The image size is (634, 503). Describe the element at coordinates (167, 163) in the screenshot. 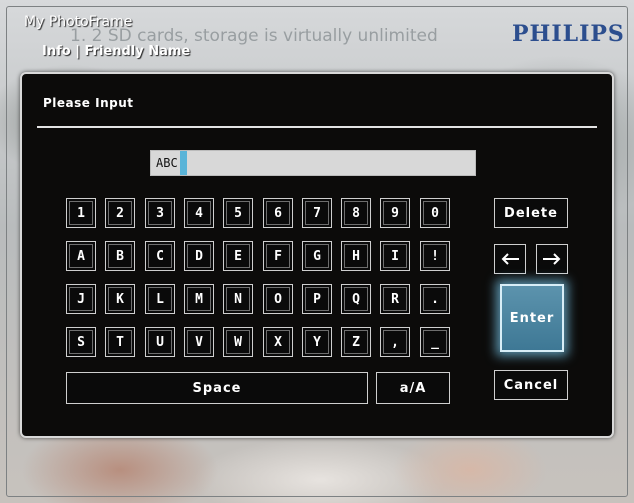

I see `input-value: ABC` at that location.